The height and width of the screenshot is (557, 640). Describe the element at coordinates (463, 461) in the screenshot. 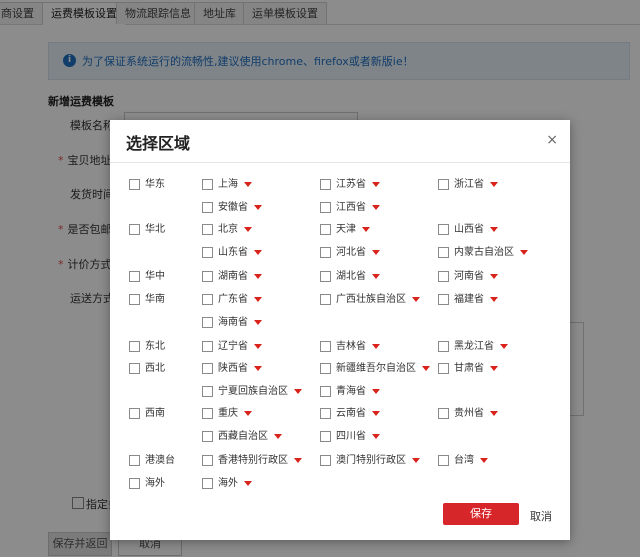

I see `province-option: 台湾` at that location.